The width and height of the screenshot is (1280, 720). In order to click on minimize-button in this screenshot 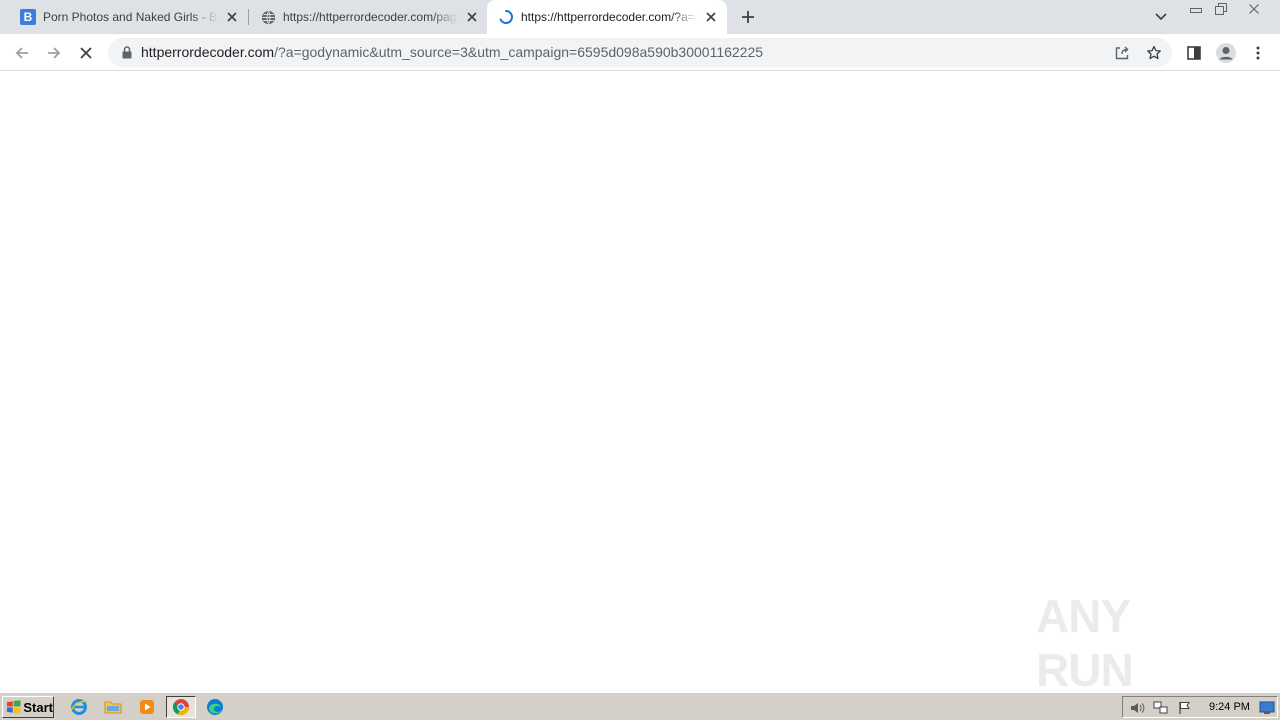, I will do `click(1196, 9)`.